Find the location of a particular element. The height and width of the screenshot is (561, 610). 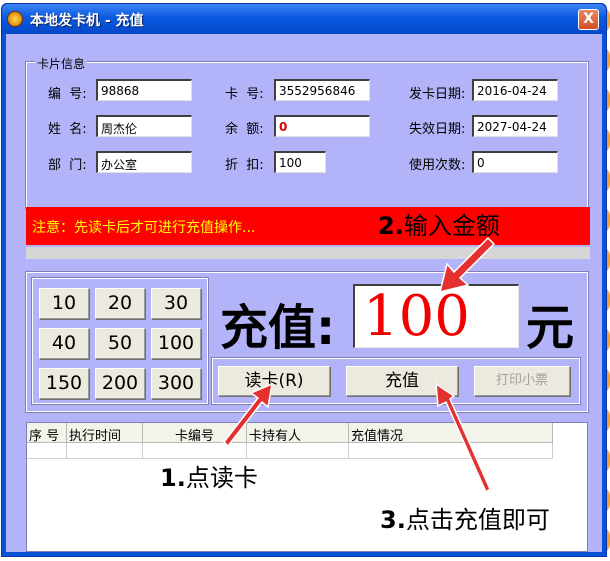

column-card-id: 卡编号 is located at coordinates (195, 433).